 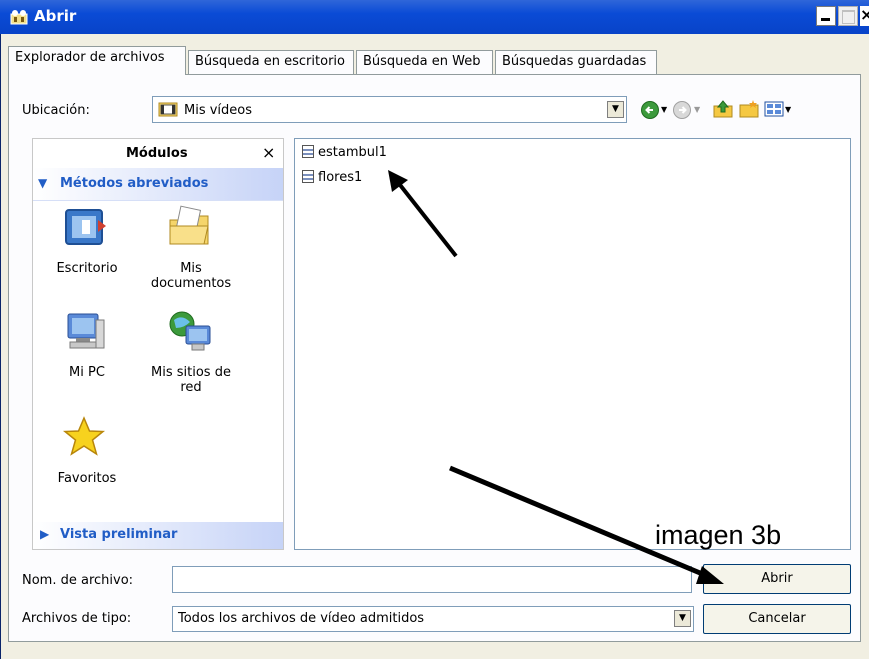 What do you see at coordinates (581, 523) in the screenshot?
I see `arrow-line-open` at bounding box center [581, 523].